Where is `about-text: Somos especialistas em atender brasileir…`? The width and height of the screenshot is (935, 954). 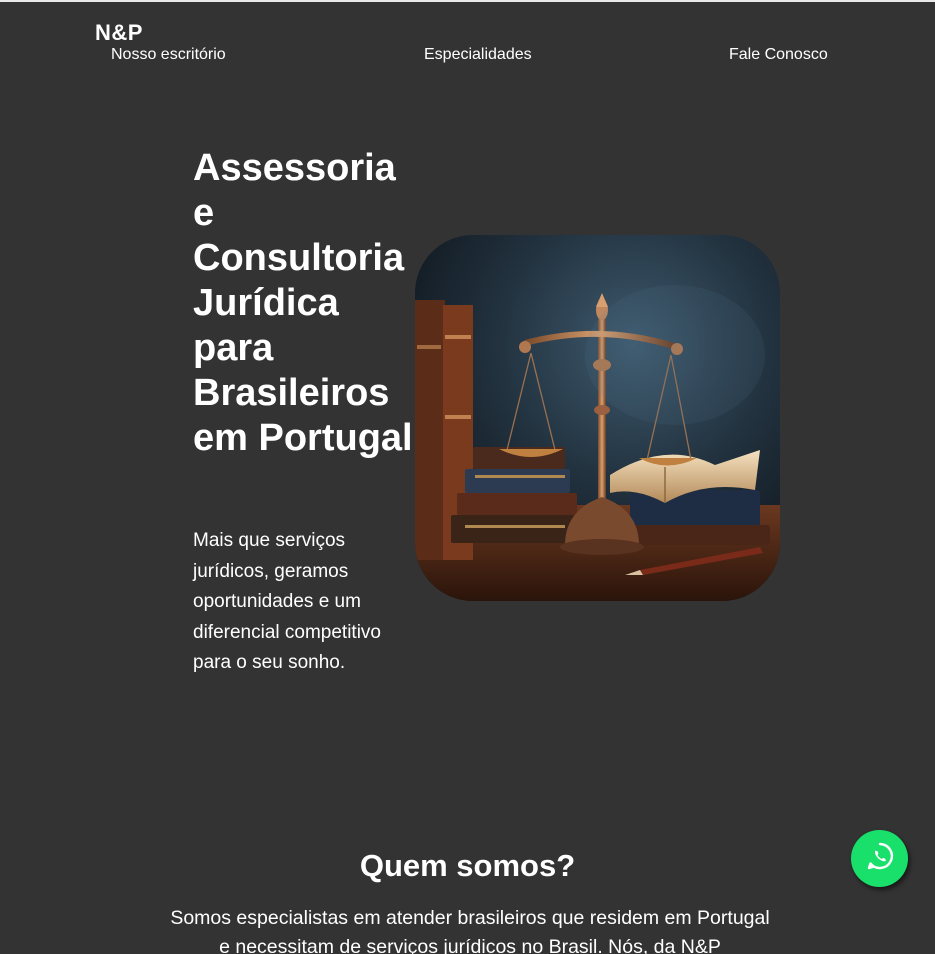 about-text: Somos especialistas em atender brasileir… is located at coordinates (470, 930).